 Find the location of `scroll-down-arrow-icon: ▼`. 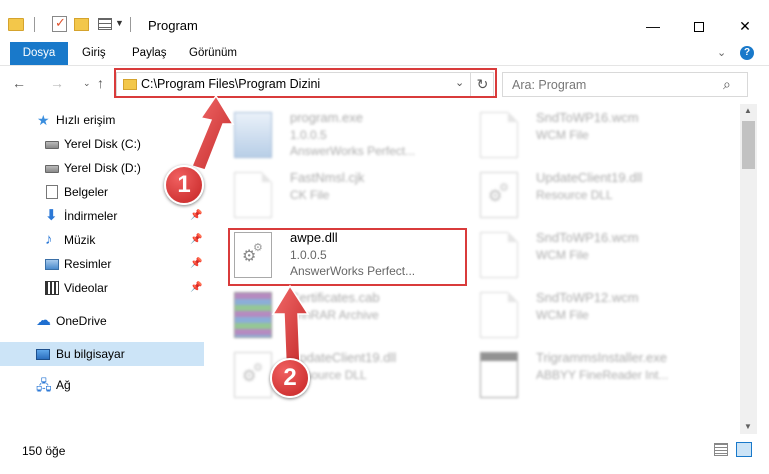

scroll-down-arrow-icon: ▼ is located at coordinates (748, 426).